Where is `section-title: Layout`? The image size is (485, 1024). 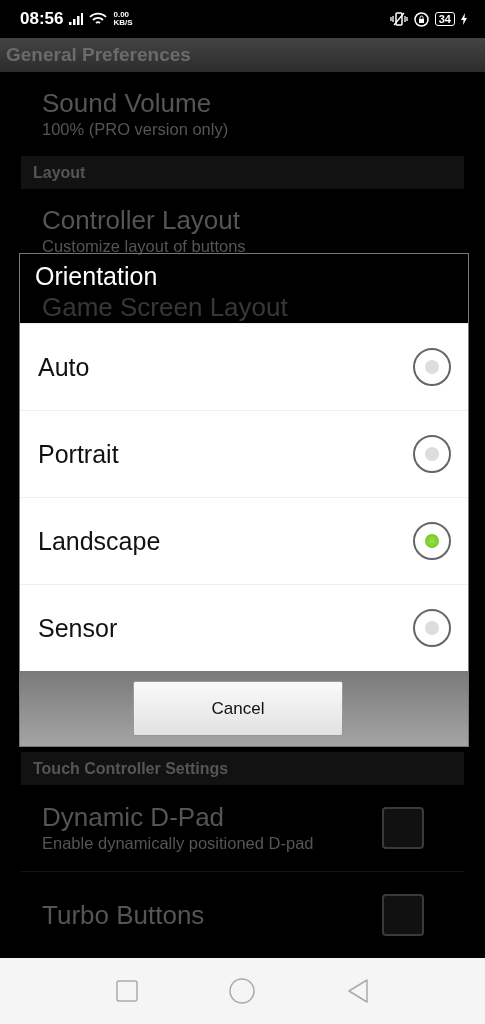
section-title: Layout is located at coordinates (59, 172).